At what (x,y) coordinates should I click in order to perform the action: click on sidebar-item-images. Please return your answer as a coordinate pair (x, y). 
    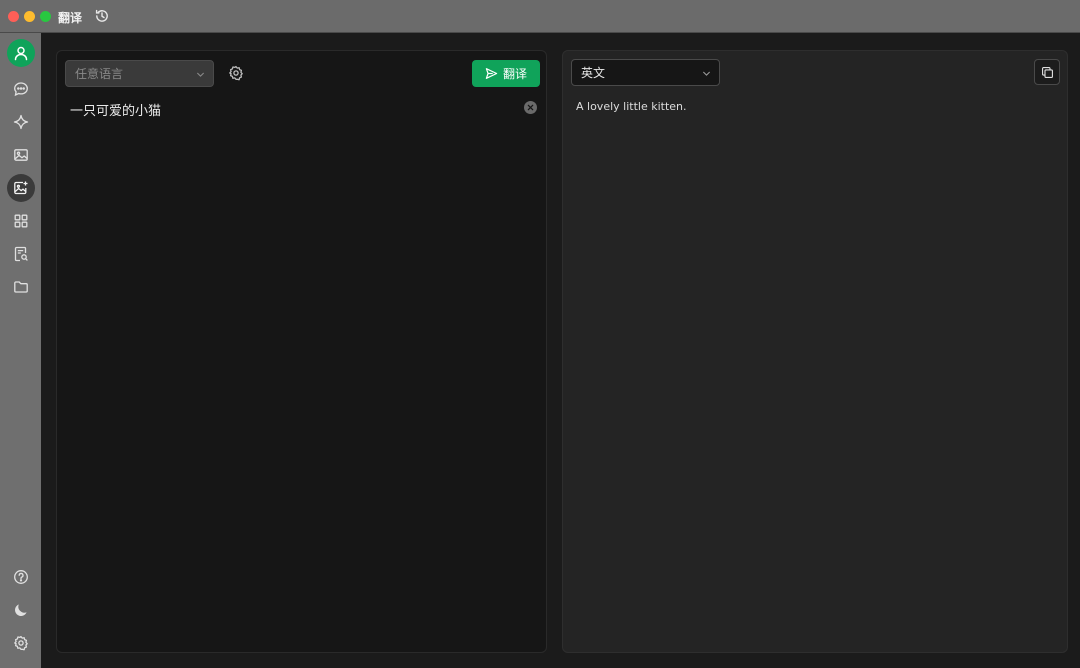
    Looking at the image, I should click on (21, 155).